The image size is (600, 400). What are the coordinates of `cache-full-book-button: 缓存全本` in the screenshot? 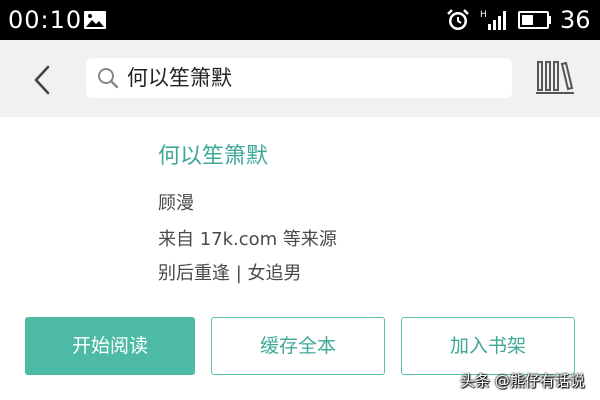 It's located at (298, 346).